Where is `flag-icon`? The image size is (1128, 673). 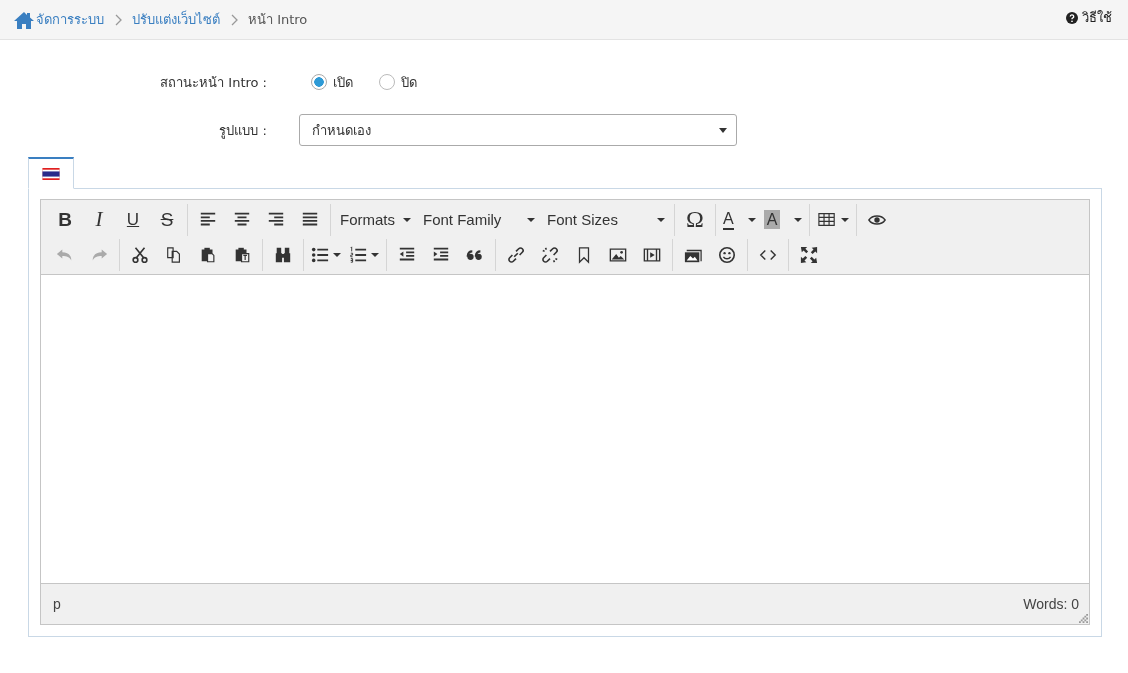 flag-icon is located at coordinates (51, 173).